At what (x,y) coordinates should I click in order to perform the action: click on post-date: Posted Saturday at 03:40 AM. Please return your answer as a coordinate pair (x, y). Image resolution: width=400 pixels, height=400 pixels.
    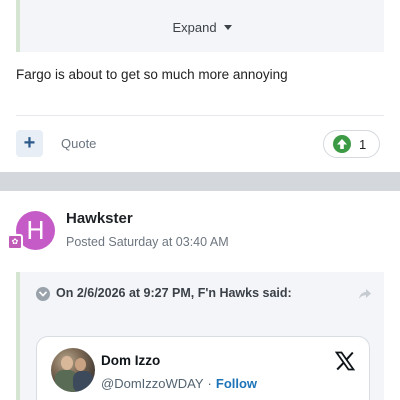
    Looking at the image, I should click on (147, 242).